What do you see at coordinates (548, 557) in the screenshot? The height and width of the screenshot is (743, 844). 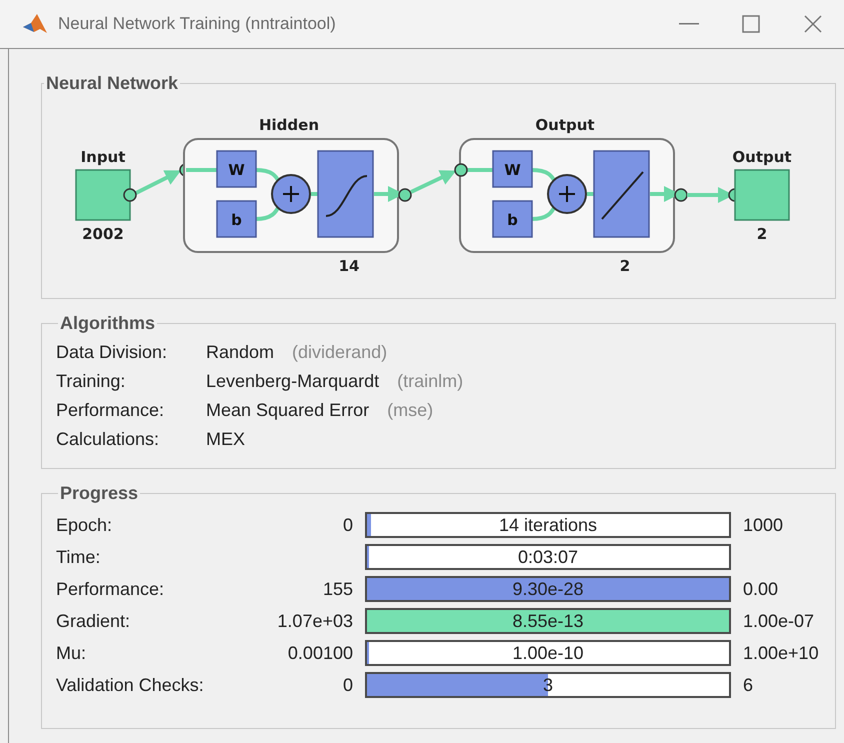 I see `progress-value: 0:03:07` at bounding box center [548, 557].